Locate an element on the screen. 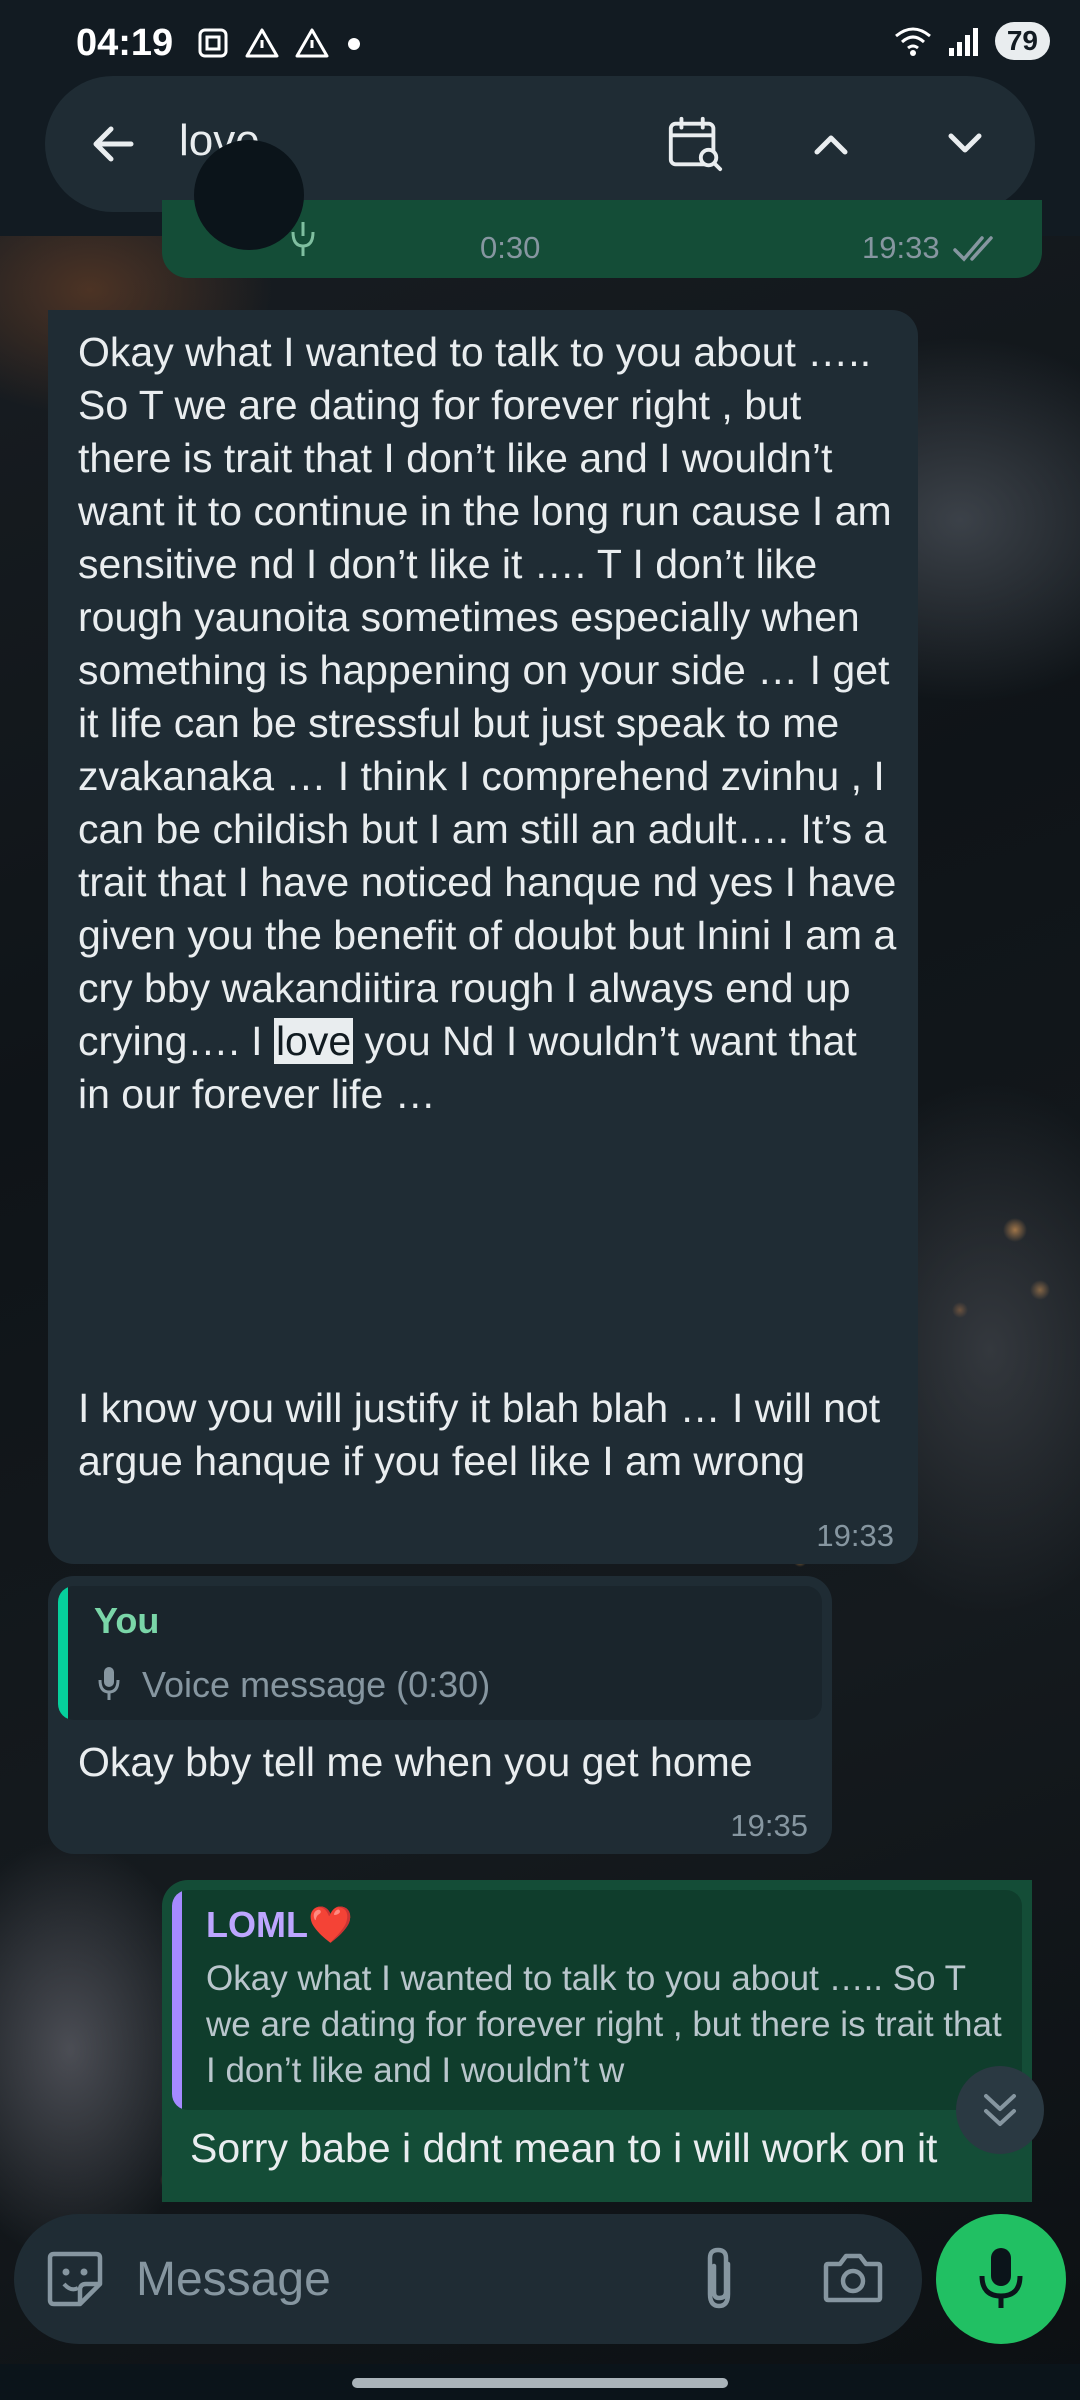  scroll-down-button is located at coordinates (1000, 2110).